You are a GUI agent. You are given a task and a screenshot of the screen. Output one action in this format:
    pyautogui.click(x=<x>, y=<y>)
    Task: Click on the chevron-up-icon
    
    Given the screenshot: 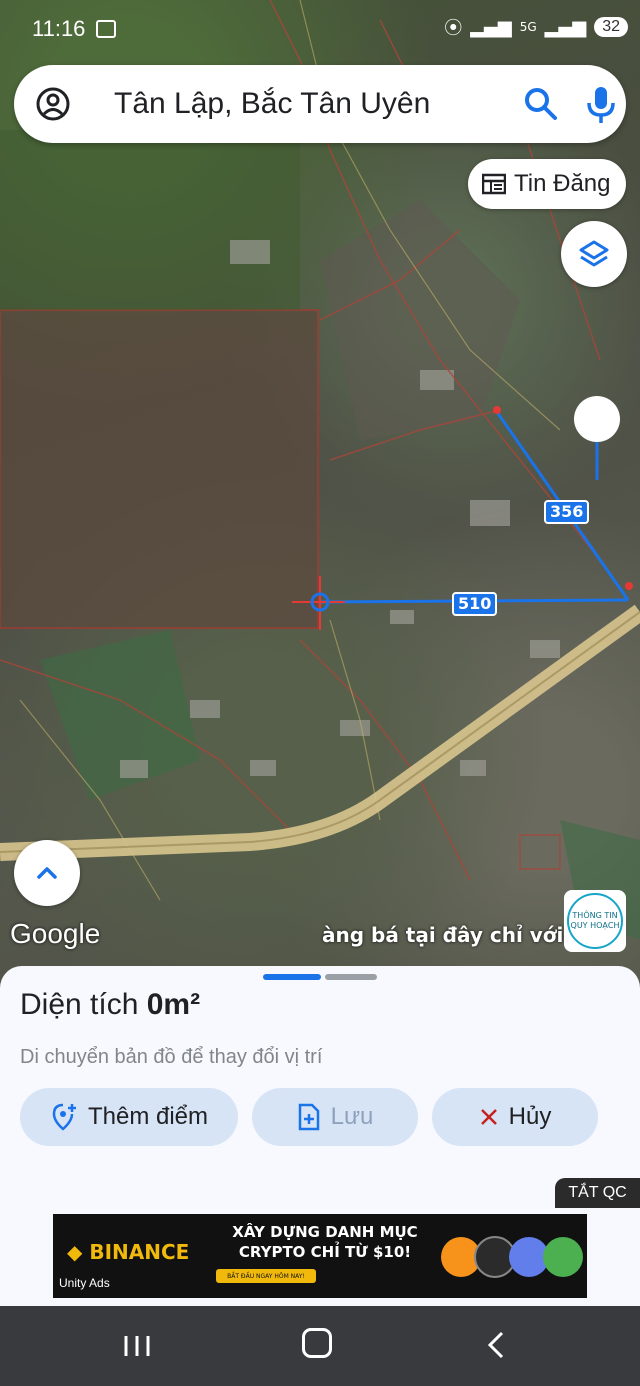 What is the action you would take?
    pyautogui.click(x=47, y=873)
    